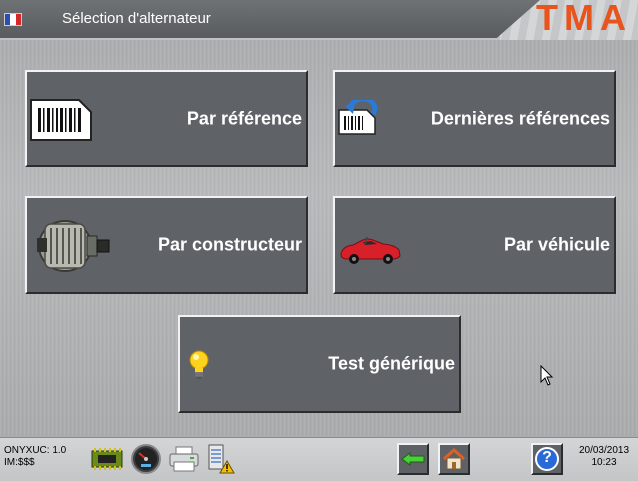 Image resolution: width=638 pixels, height=481 pixels. What do you see at coordinates (520, 118) in the screenshot?
I see `dernieres-references-label: Dernières références` at bounding box center [520, 118].